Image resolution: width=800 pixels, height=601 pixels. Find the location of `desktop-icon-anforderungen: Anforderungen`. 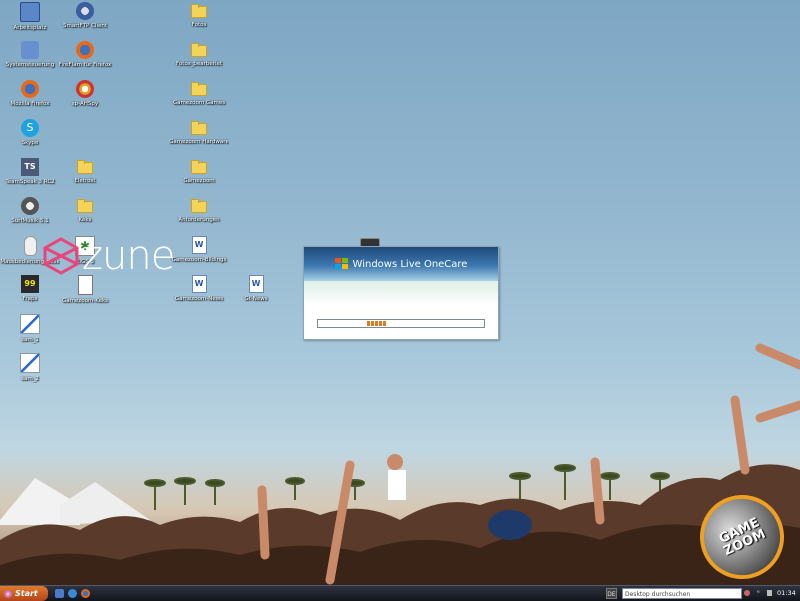

desktop-icon-anforderungen: Anforderungen is located at coordinates (199, 210).